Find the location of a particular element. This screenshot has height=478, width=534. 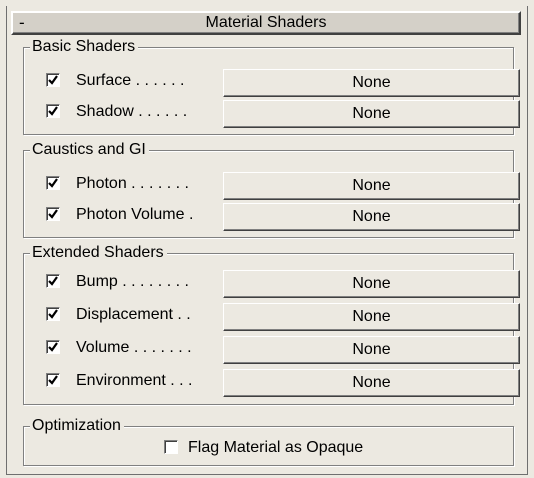

group-title: Optimization is located at coordinates (77, 426).